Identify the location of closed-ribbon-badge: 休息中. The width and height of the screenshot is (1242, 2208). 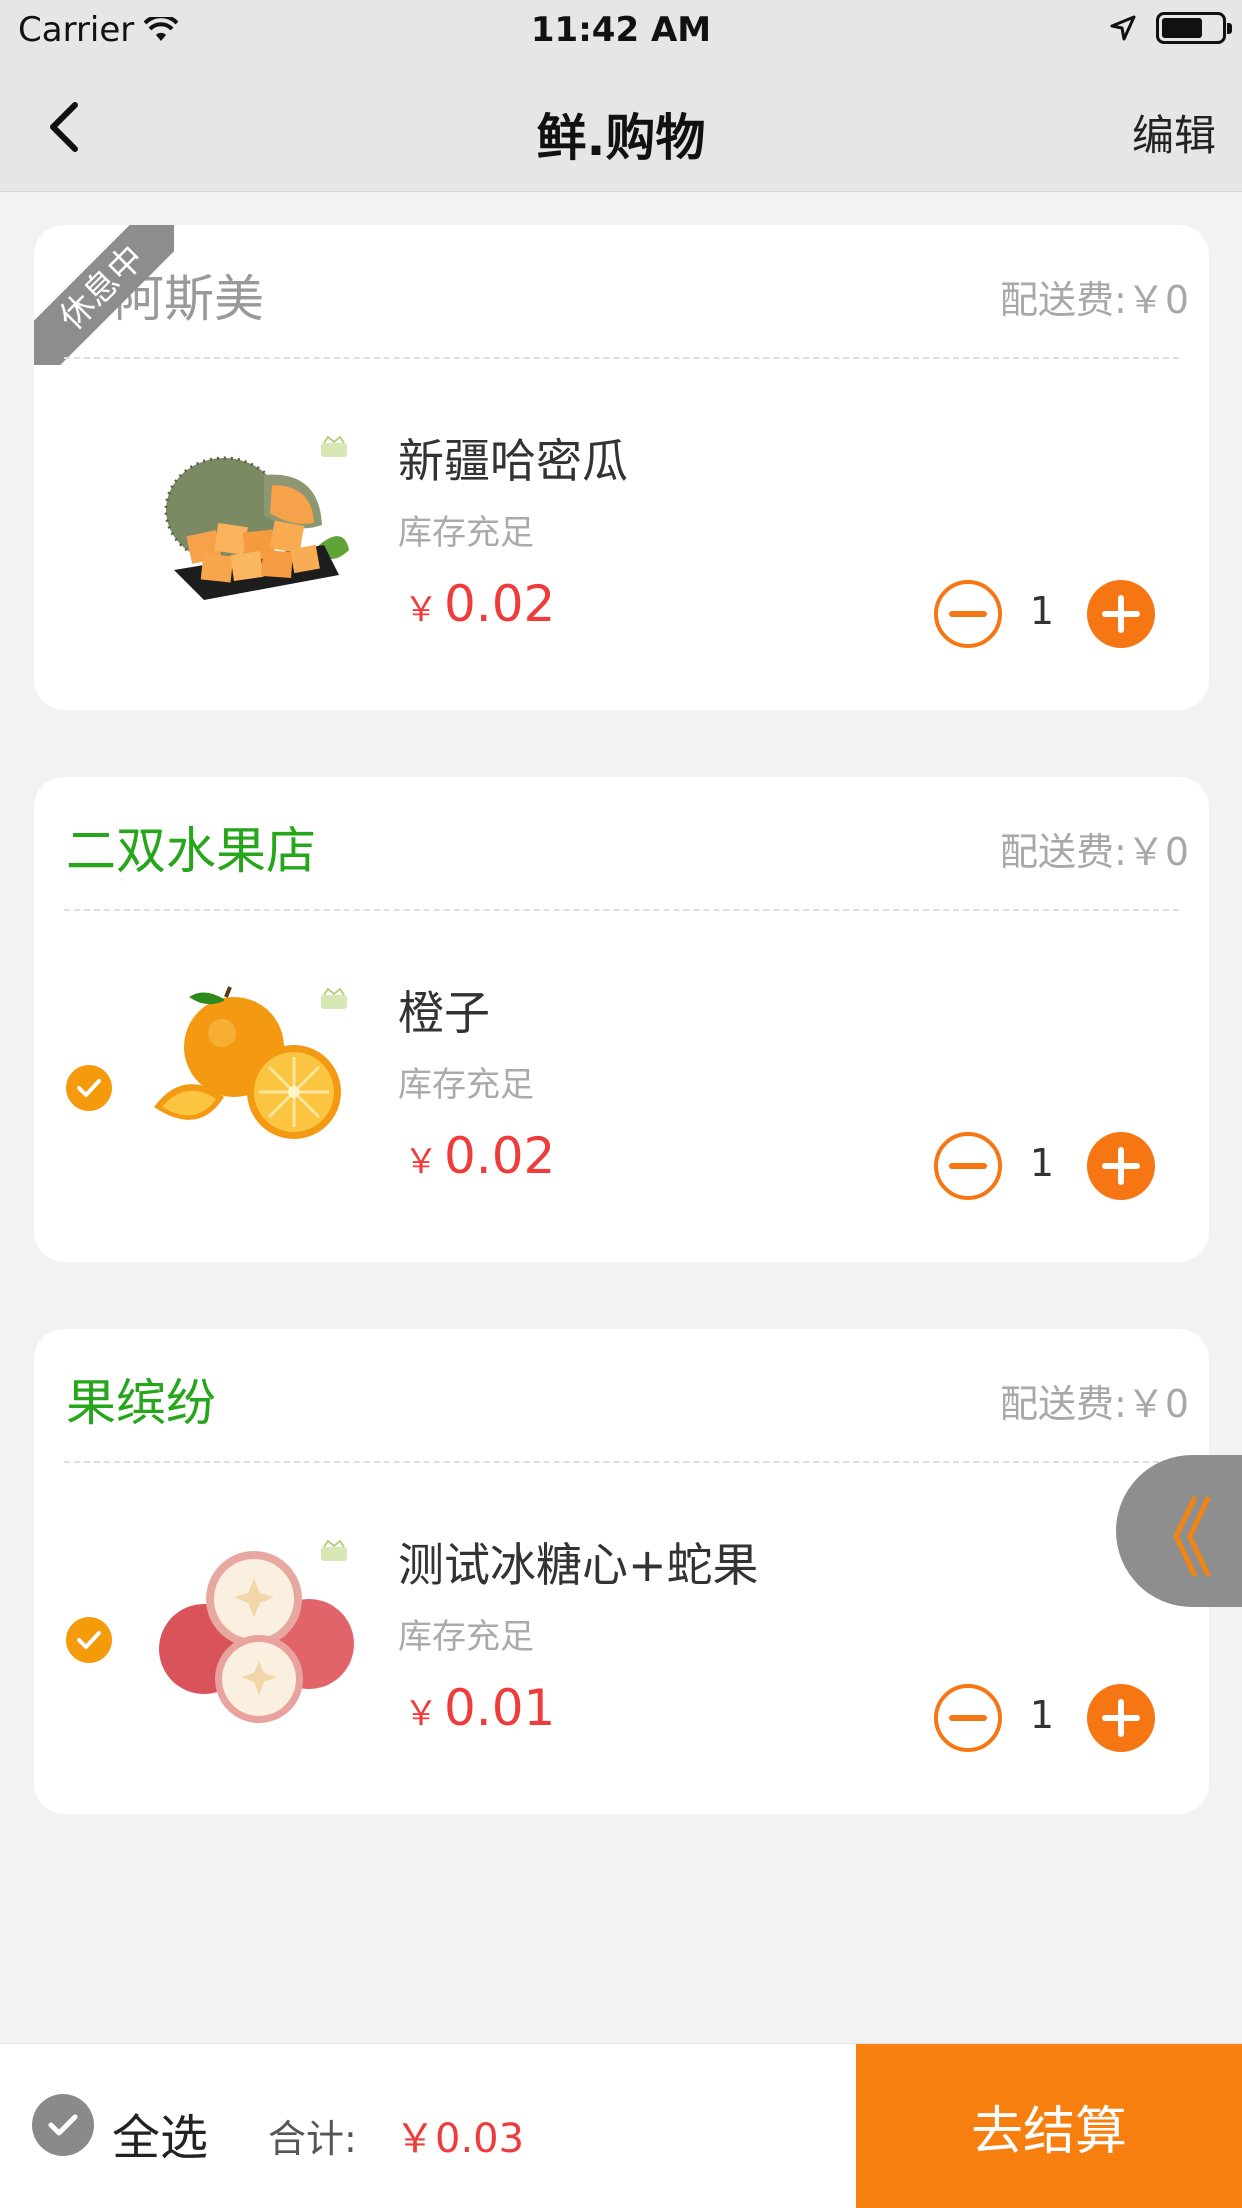
(104, 295).